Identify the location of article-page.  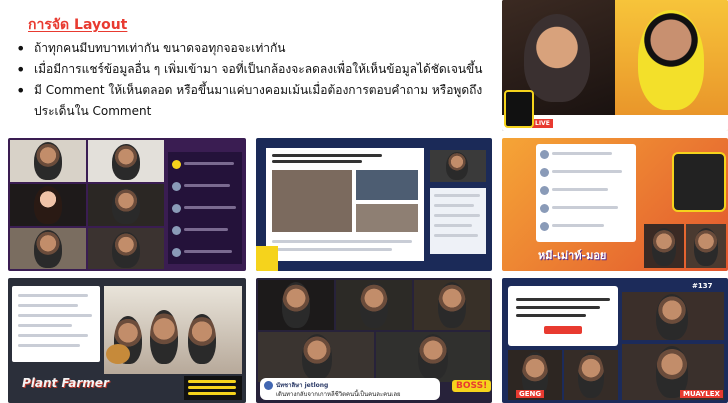
(345, 204).